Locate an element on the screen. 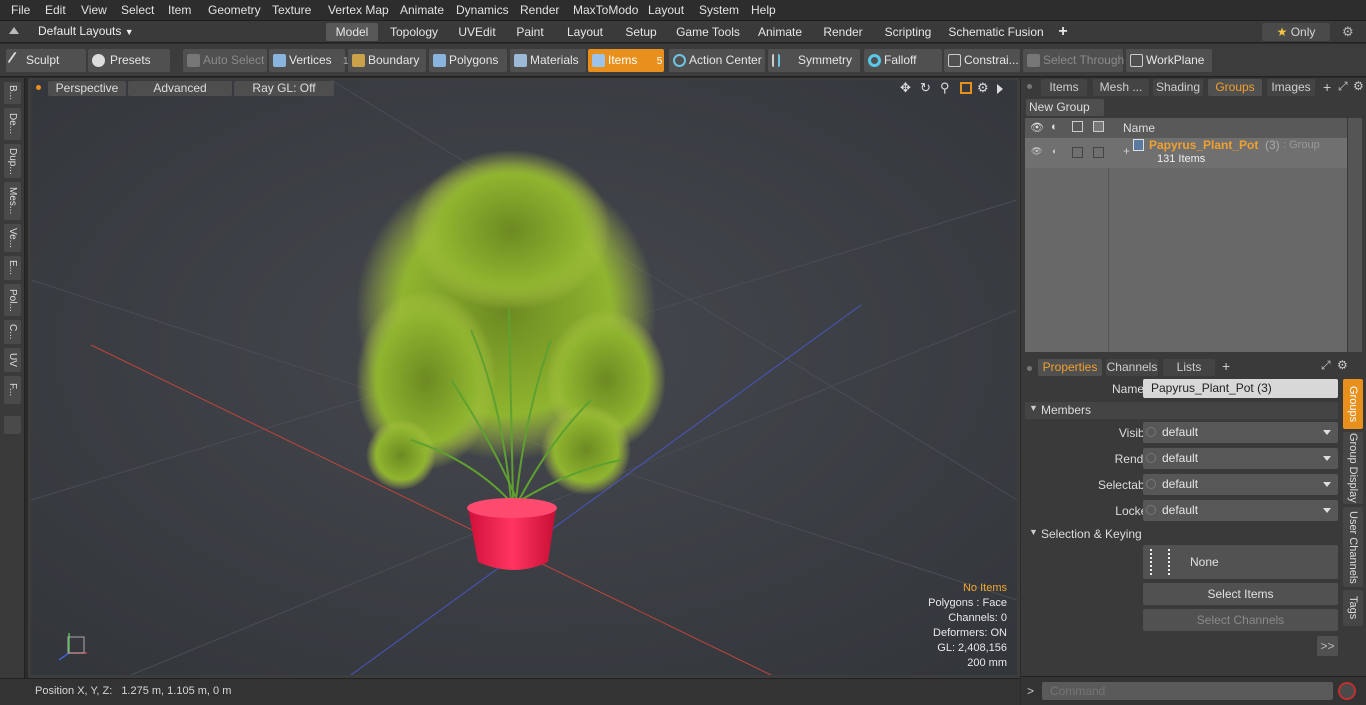 The width and height of the screenshot is (1366, 705). render-dropdown: default is located at coordinates (1240, 458).